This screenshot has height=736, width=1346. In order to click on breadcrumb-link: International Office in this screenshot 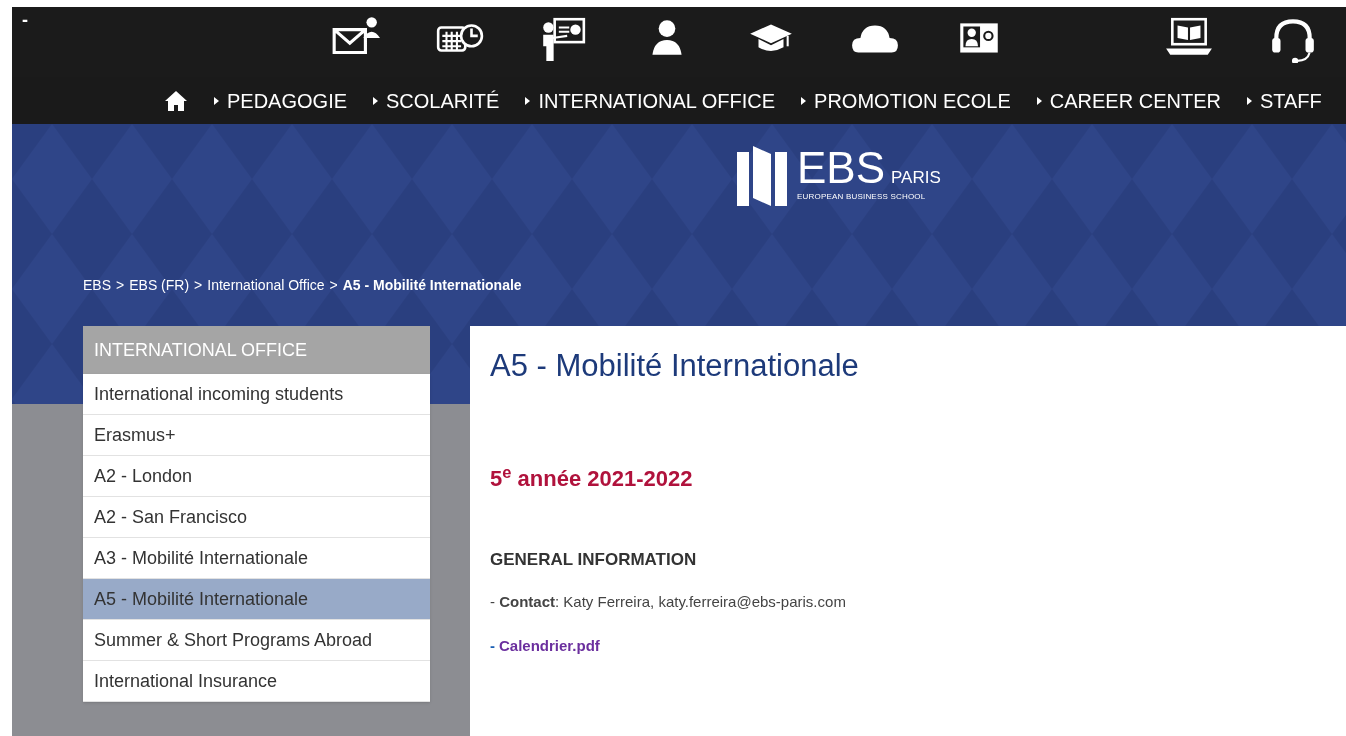, I will do `click(266, 285)`.